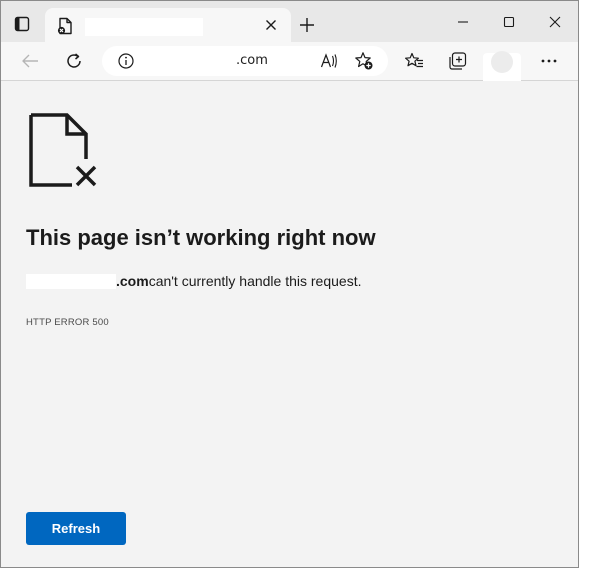 The width and height of the screenshot is (591, 575). I want to click on refresh-icon, so click(74, 61).